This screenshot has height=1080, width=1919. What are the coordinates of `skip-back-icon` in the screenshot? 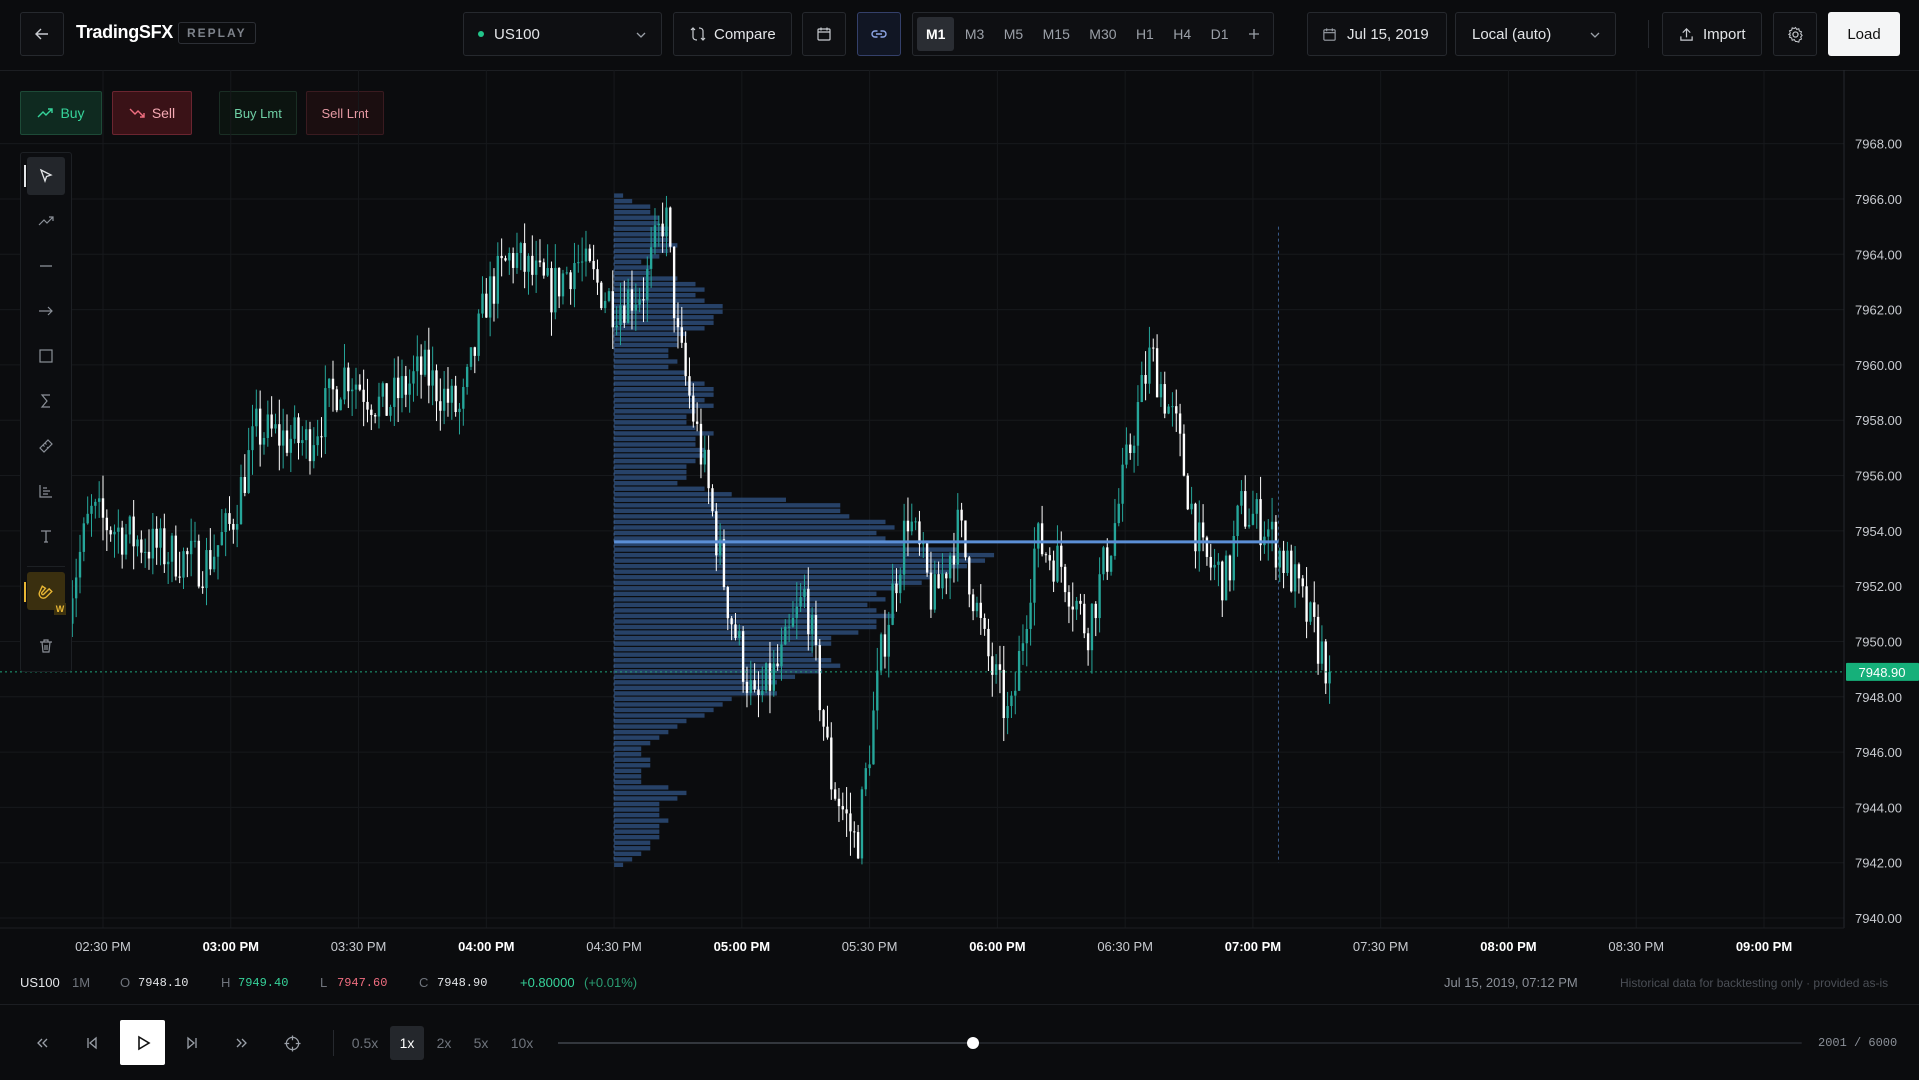 It's located at (92, 1043).